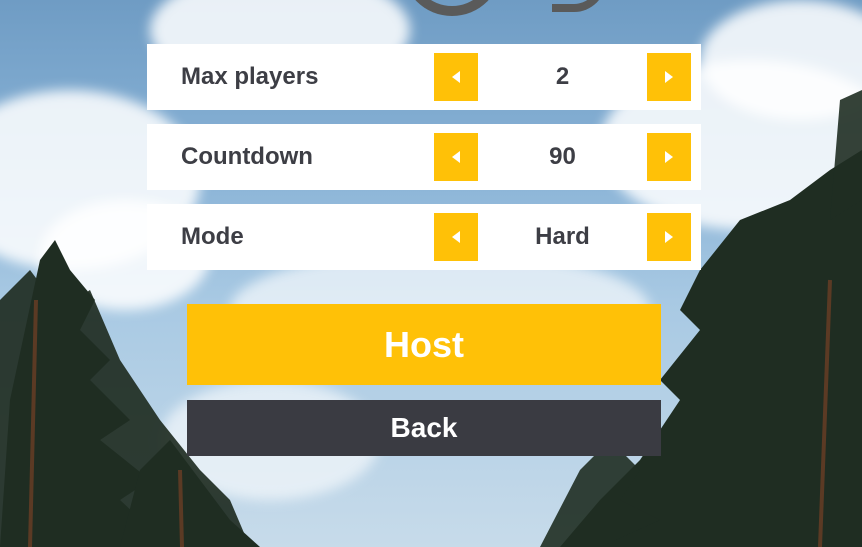  What do you see at coordinates (212, 236) in the screenshot?
I see `setting-label: Mode` at bounding box center [212, 236].